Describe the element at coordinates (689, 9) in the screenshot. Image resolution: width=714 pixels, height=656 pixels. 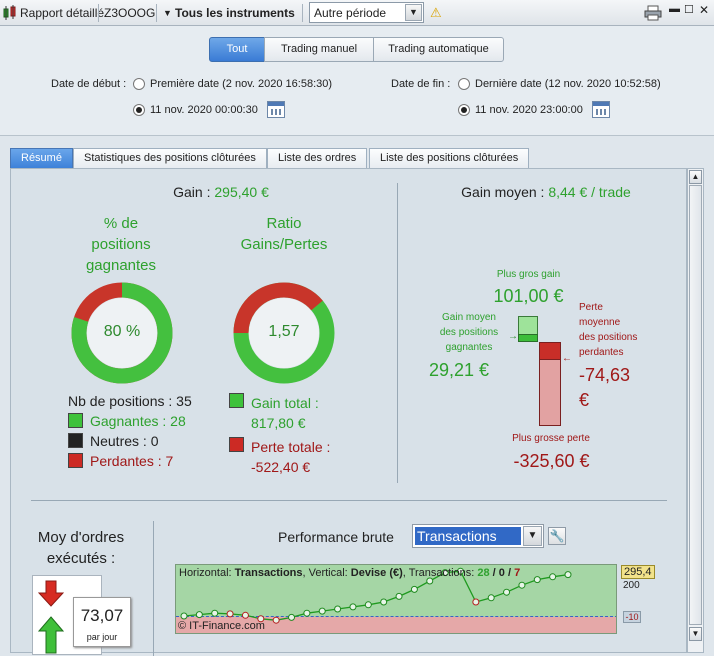
I see `maximize-icon: ☐` at that location.